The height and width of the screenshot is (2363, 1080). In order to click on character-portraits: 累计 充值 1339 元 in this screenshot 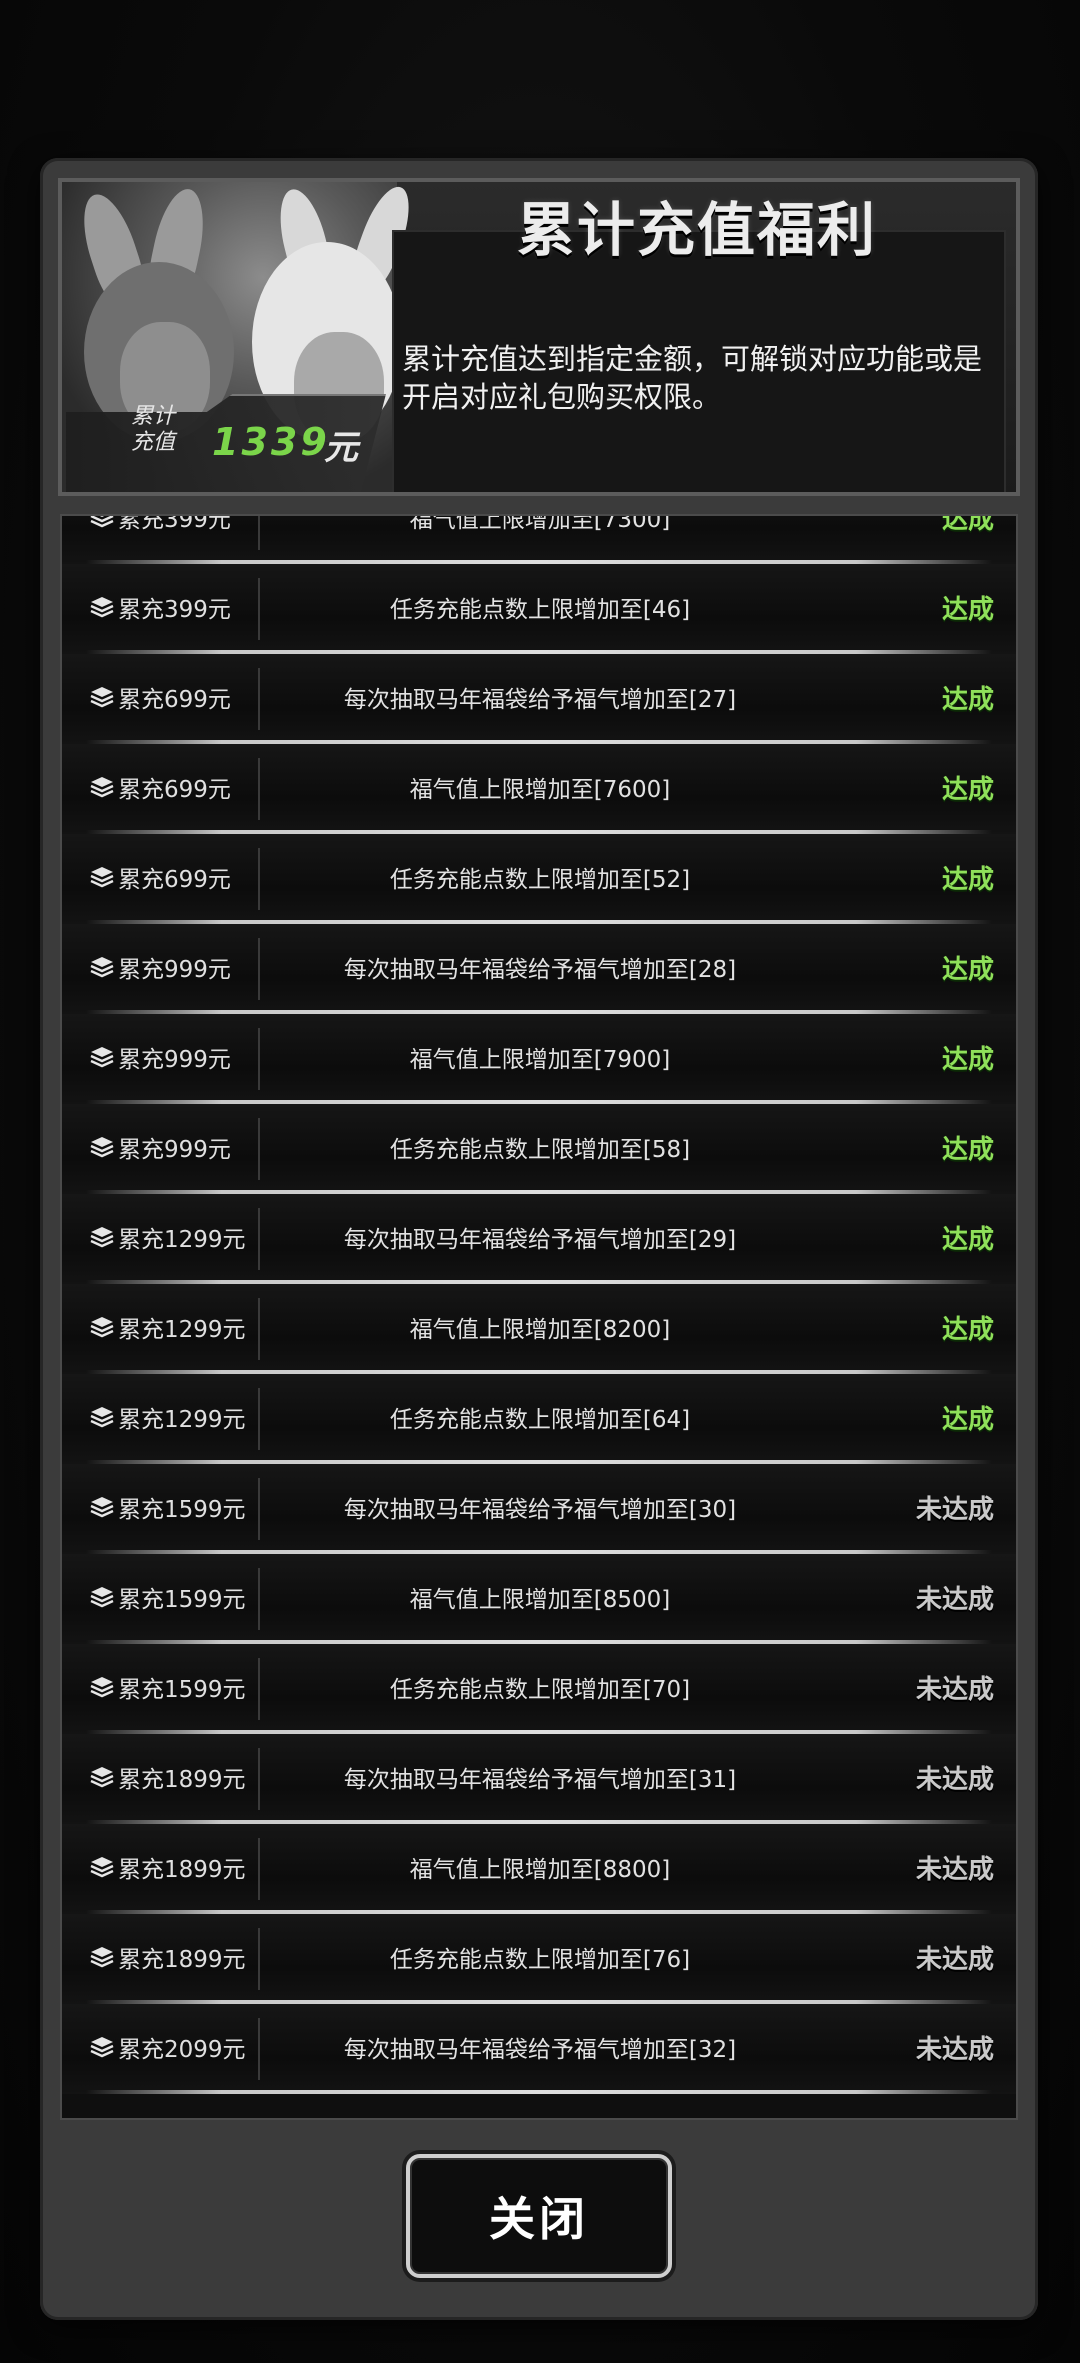, I will do `click(241, 337)`.